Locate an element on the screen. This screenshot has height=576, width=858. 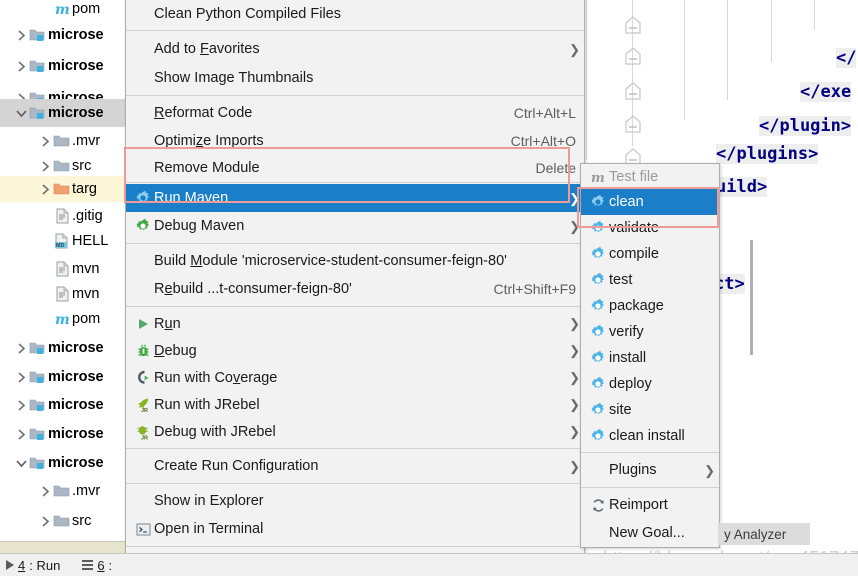
menu-item-clean-python-compiled-files: Clean Python Compiled Files is located at coordinates (355, 13).